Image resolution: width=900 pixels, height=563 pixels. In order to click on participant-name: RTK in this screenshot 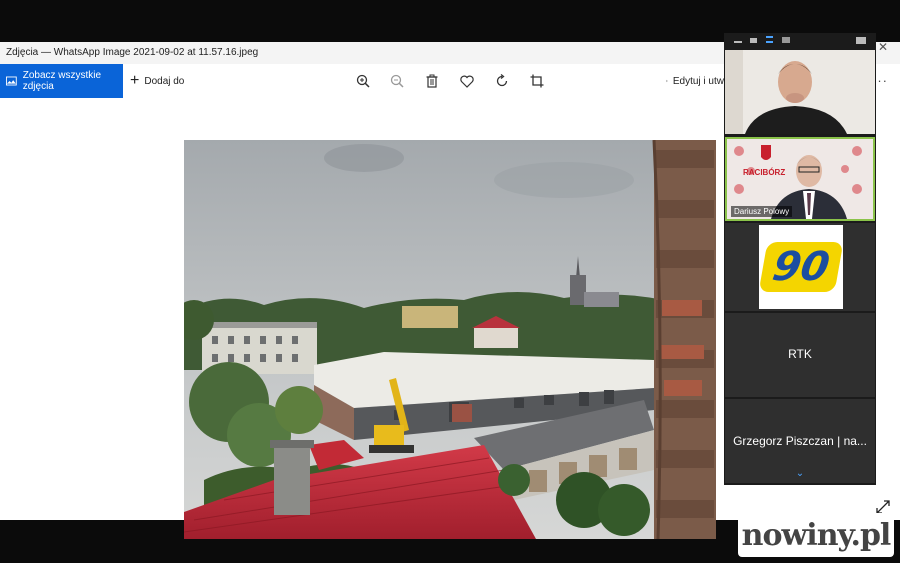, I will do `click(800, 354)`.